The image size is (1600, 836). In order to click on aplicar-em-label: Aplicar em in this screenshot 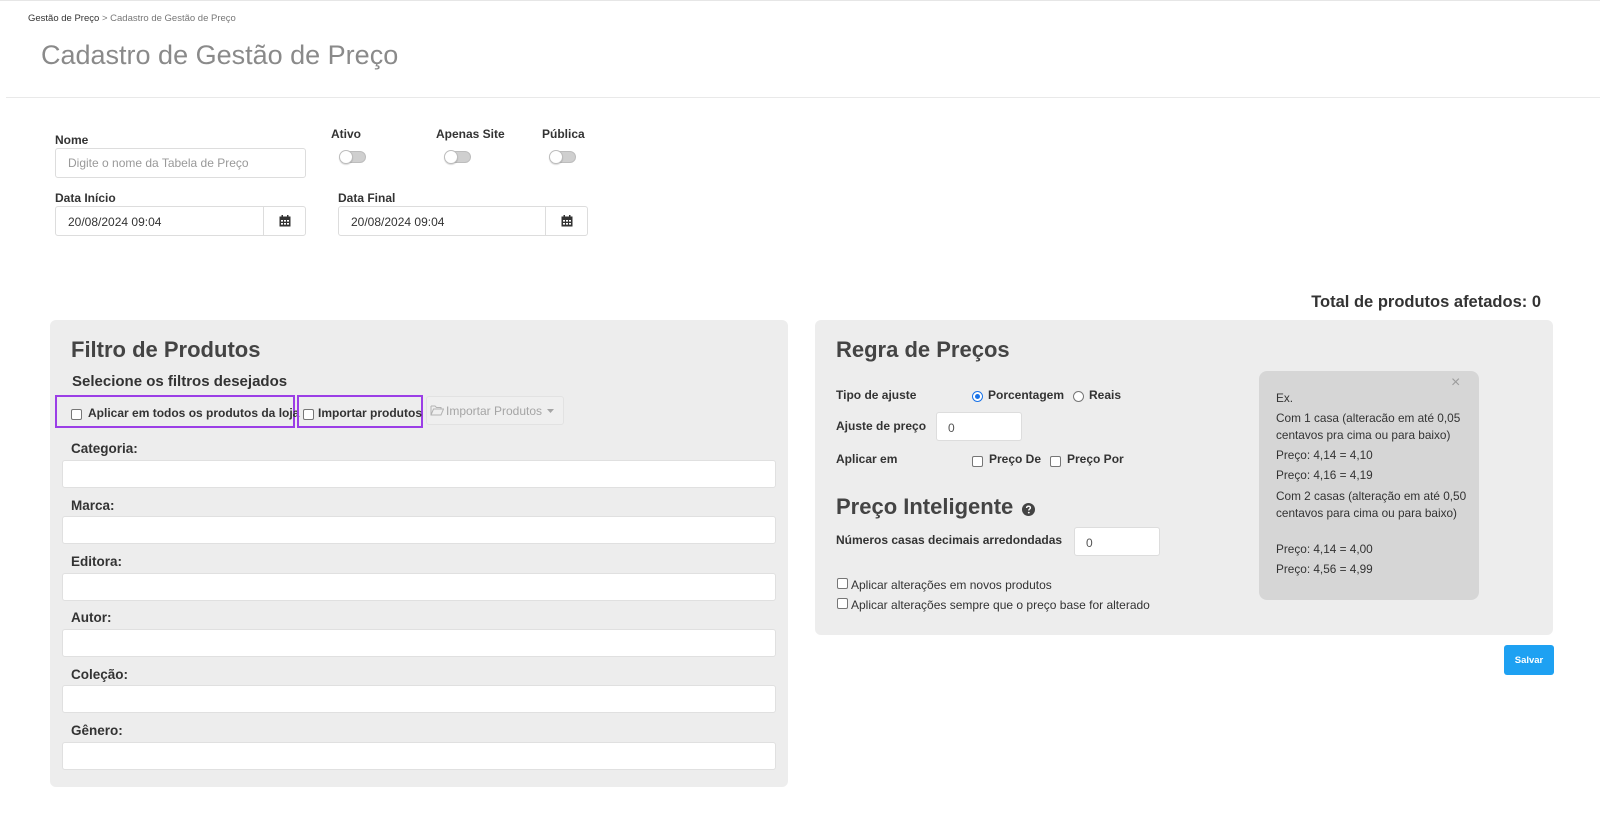, I will do `click(867, 459)`.